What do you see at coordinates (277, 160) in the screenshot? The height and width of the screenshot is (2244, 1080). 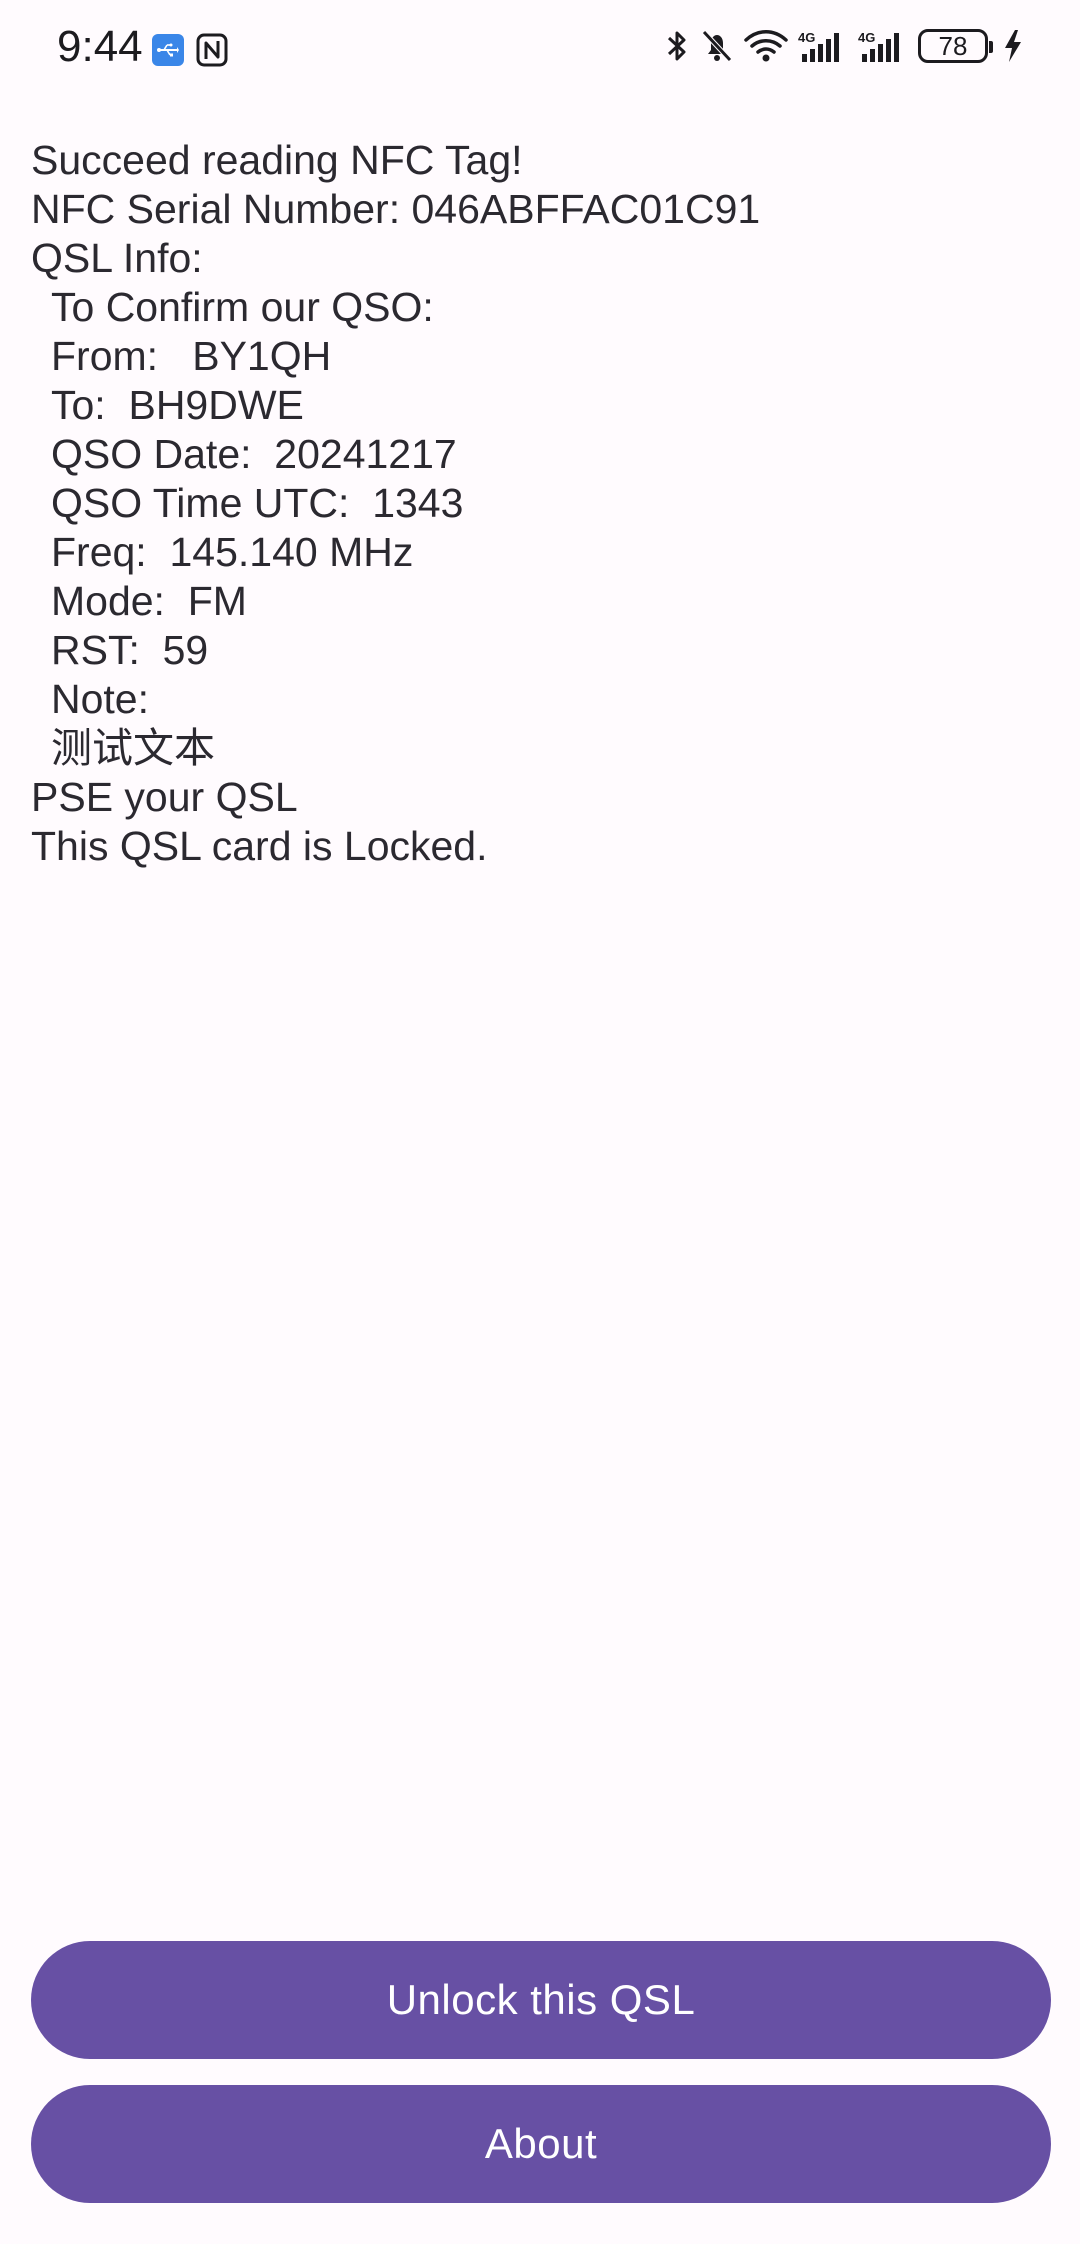 I see `read-status-text: Succeed reading NFC Tag!` at bounding box center [277, 160].